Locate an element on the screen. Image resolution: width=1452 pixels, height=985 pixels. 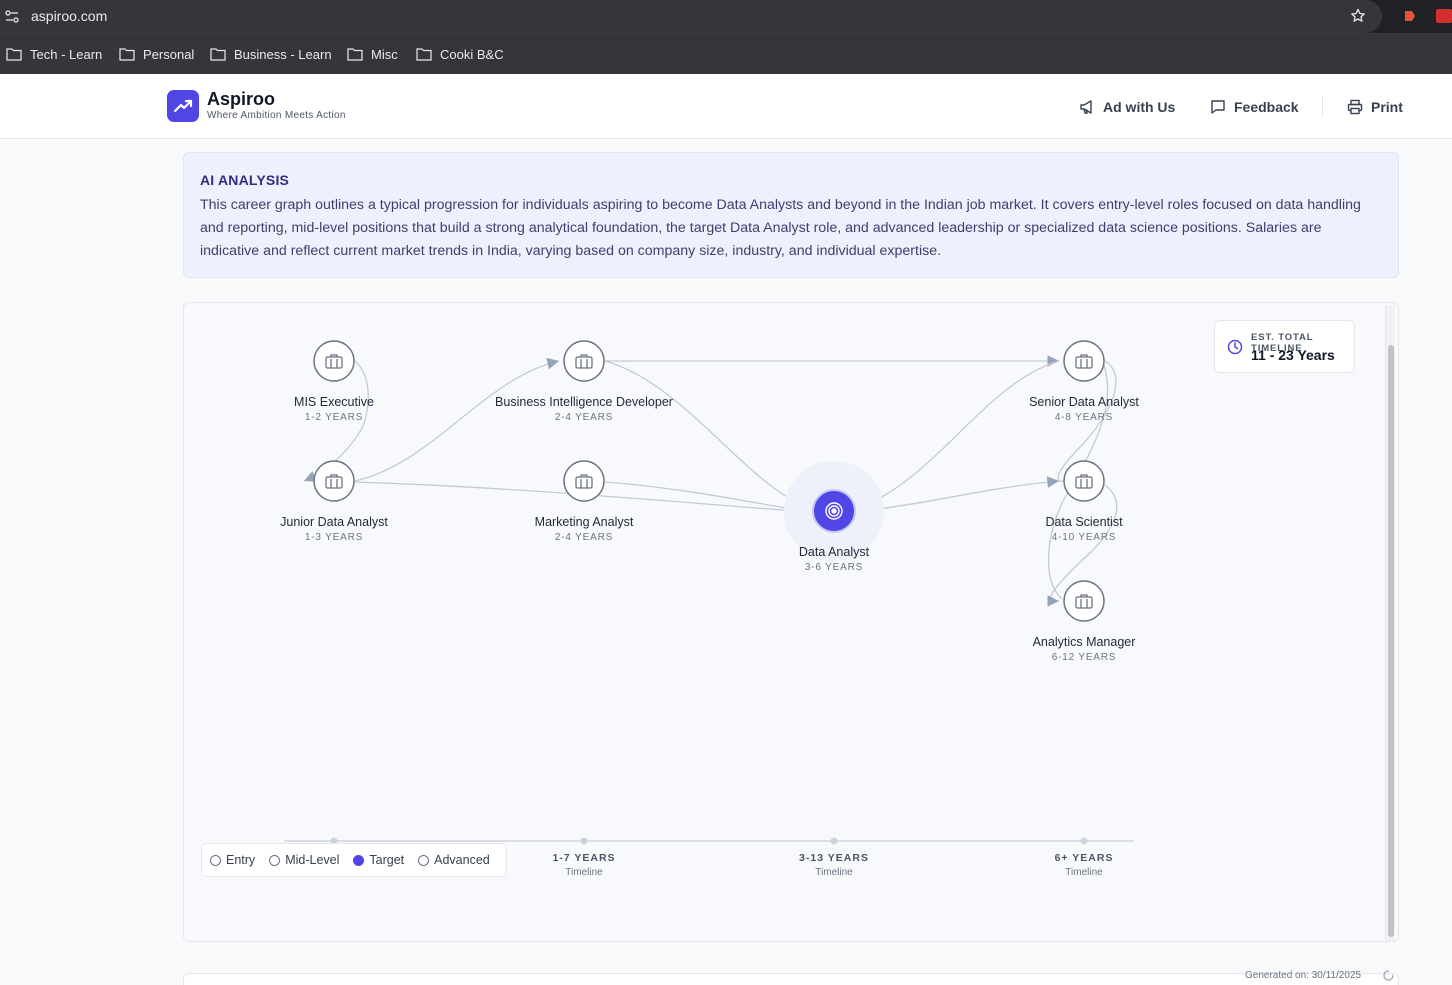
url-text: aspiroo.com is located at coordinates (69, 16).